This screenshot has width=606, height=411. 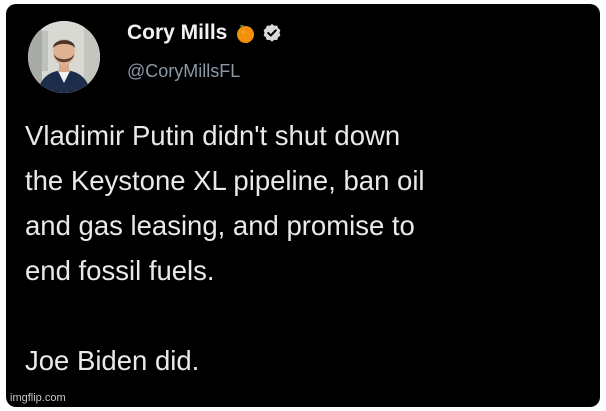 I want to click on display-name: Cory Mills, so click(x=204, y=33).